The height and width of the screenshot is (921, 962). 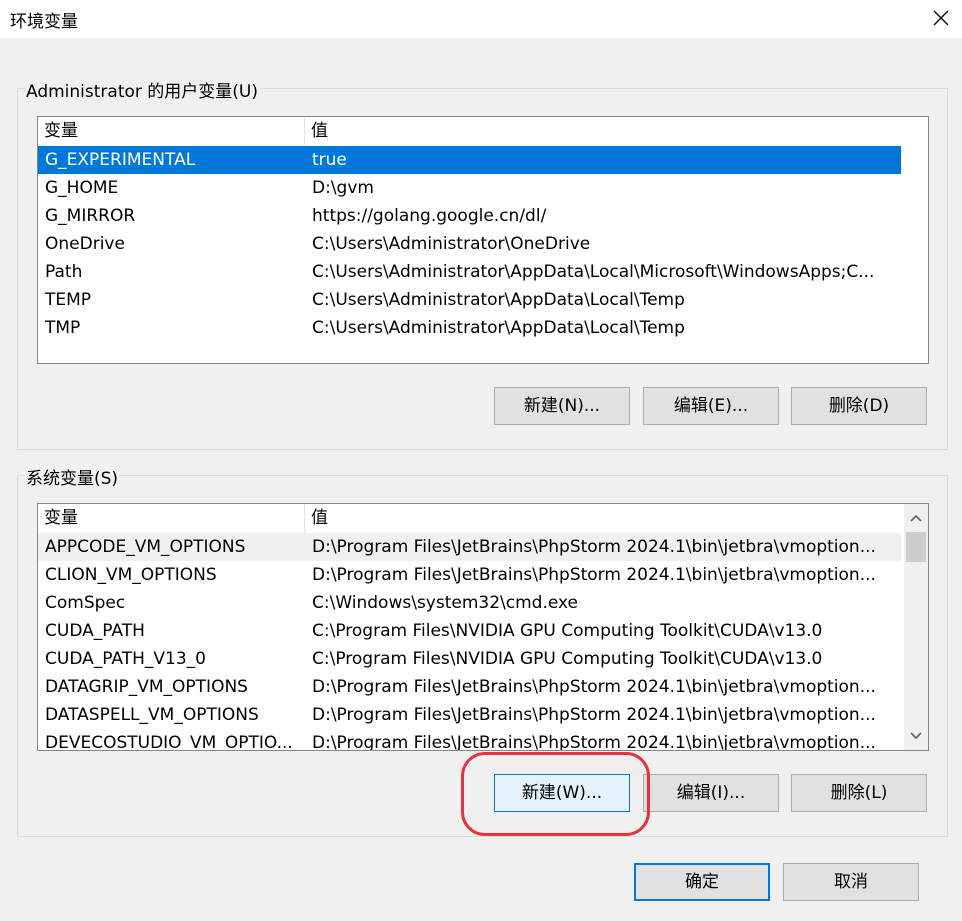 I want to click on cancel-button: 取消, so click(x=851, y=882).